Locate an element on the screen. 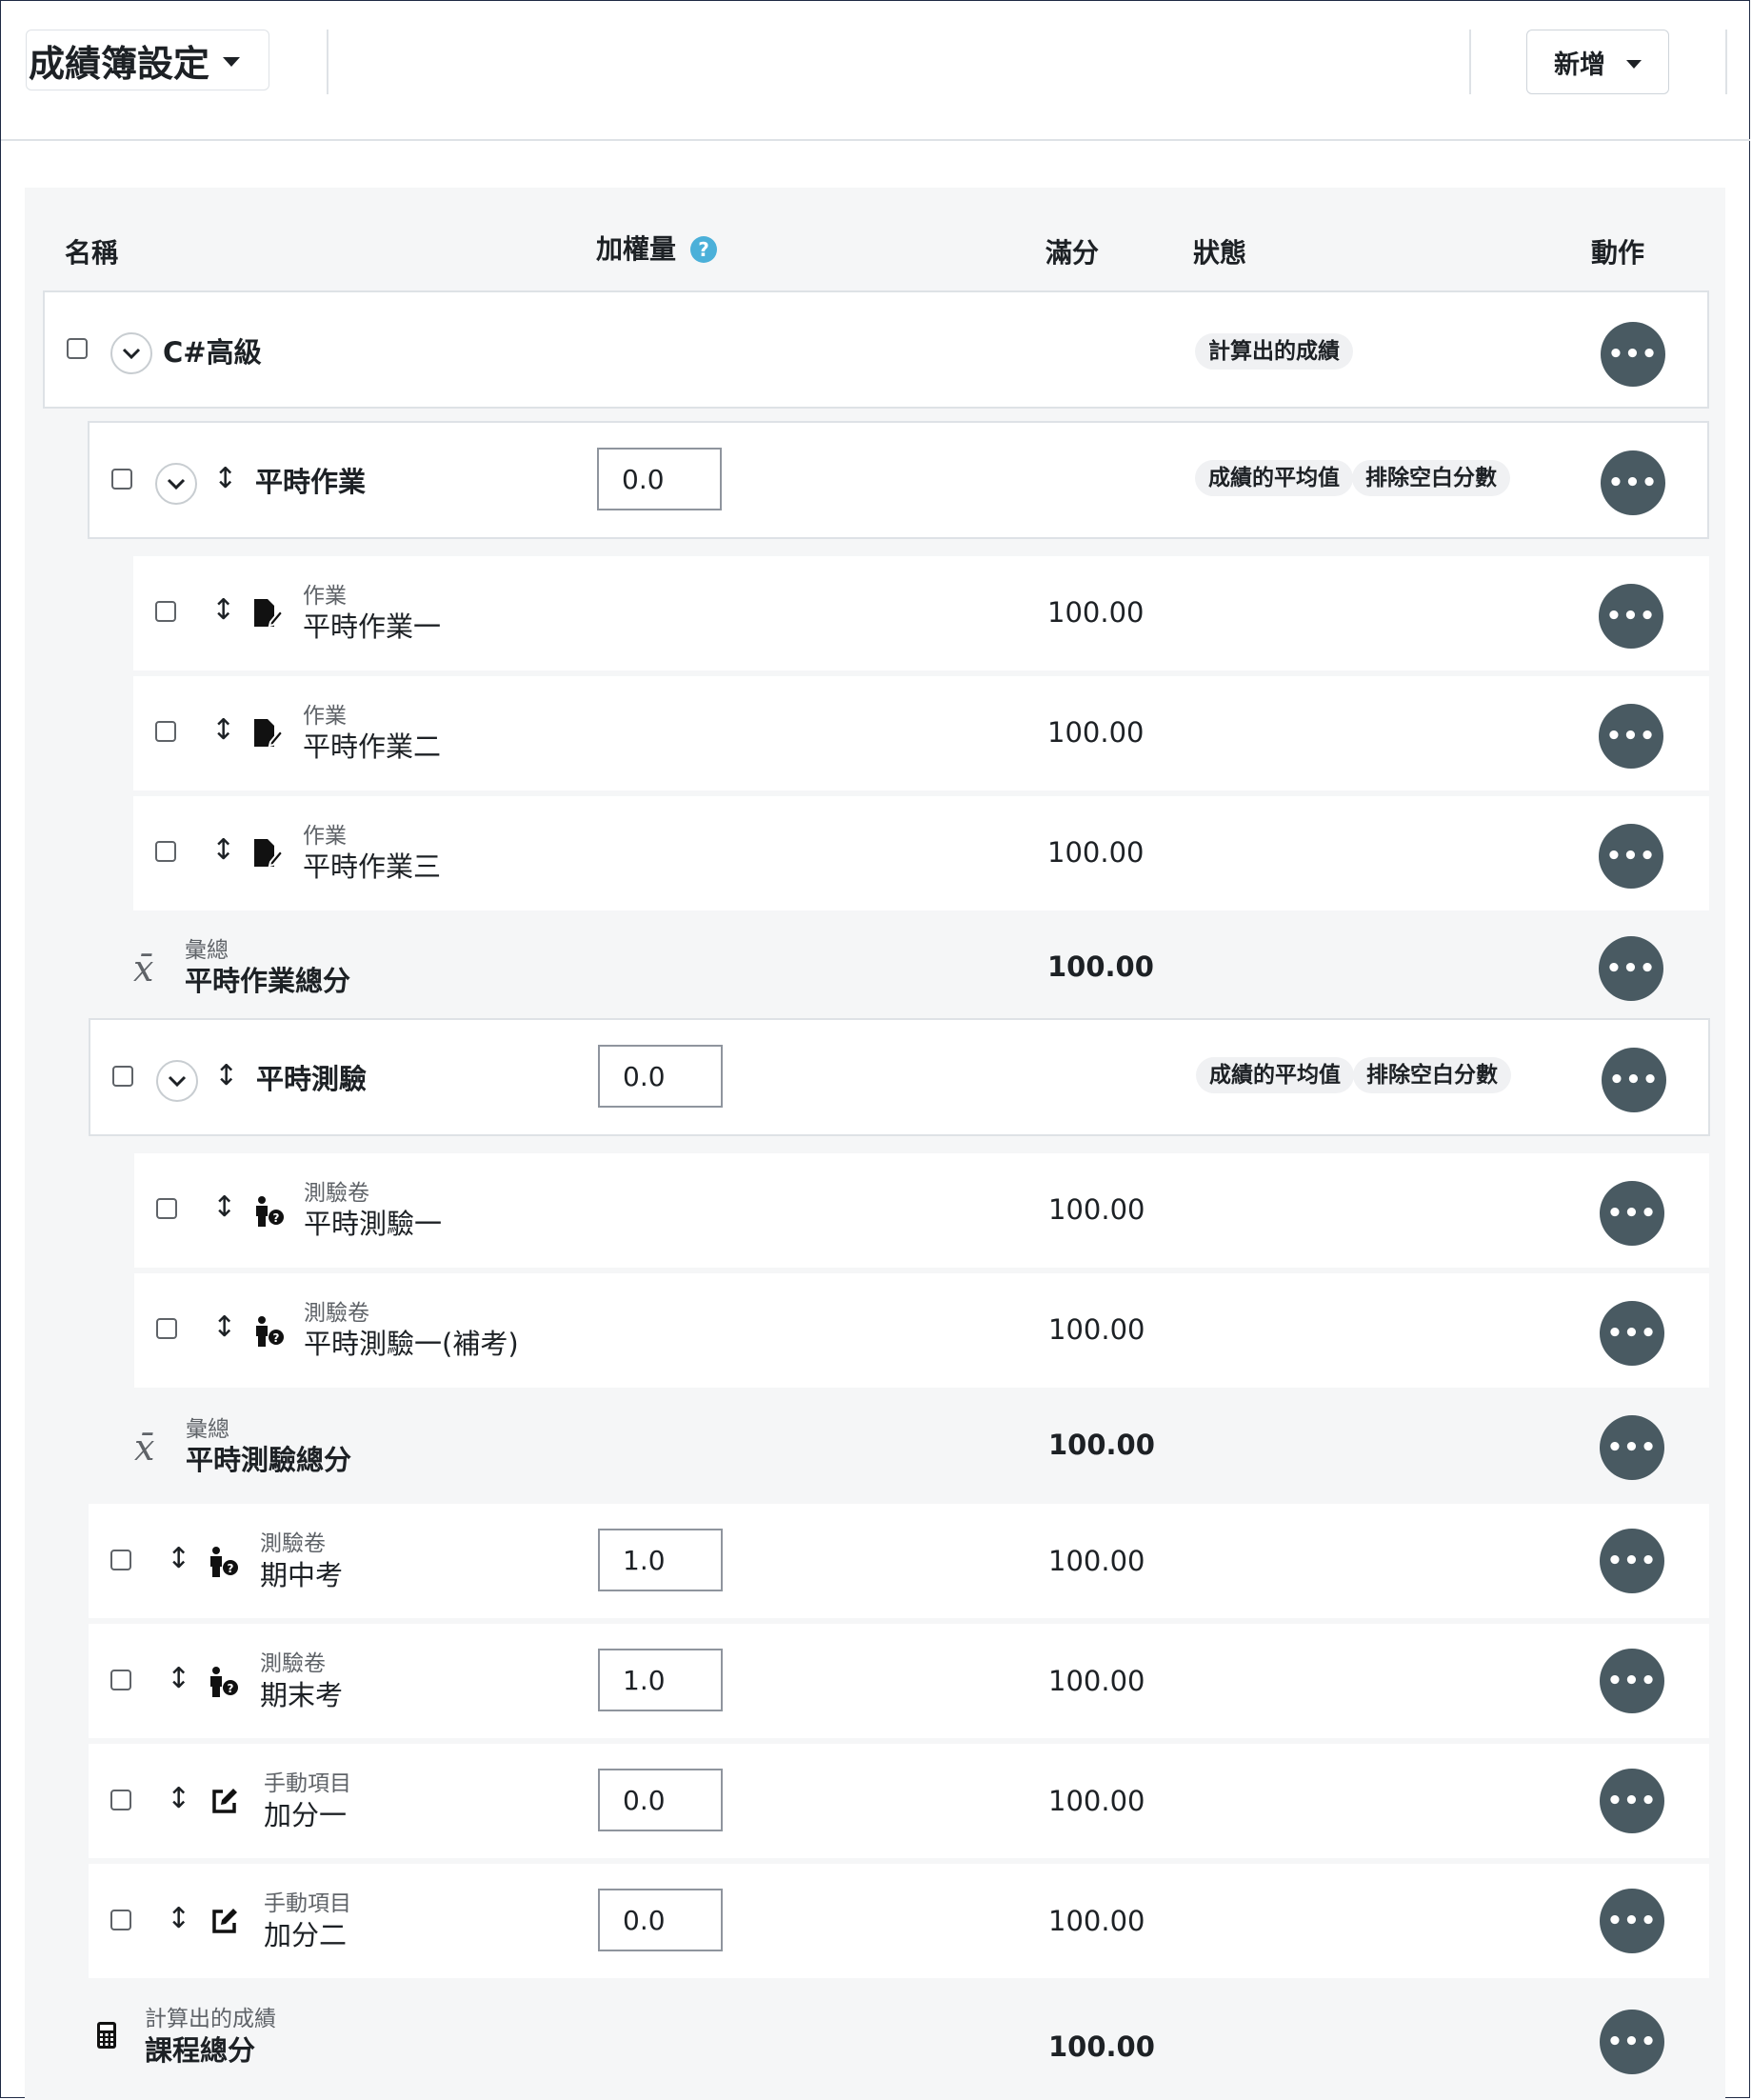 The width and height of the screenshot is (1752, 2100). item-name: 平時測驗一(補考) is located at coordinates (412, 1344).